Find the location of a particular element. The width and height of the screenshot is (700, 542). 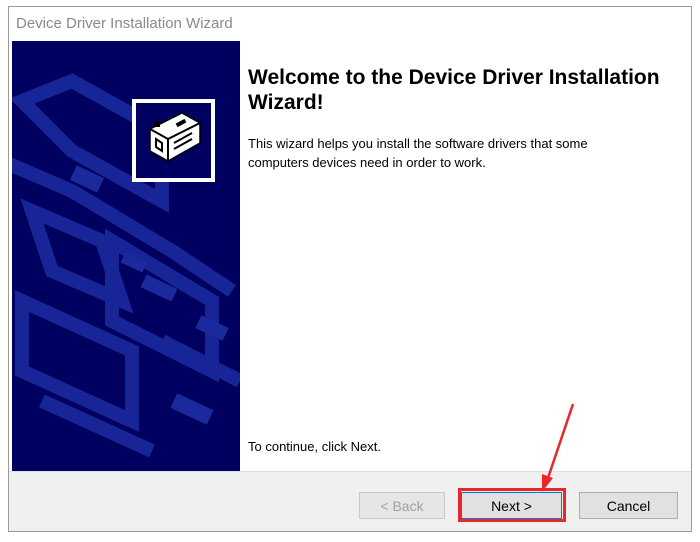

window-title: Device Driver Installation Wizard is located at coordinates (124, 23).